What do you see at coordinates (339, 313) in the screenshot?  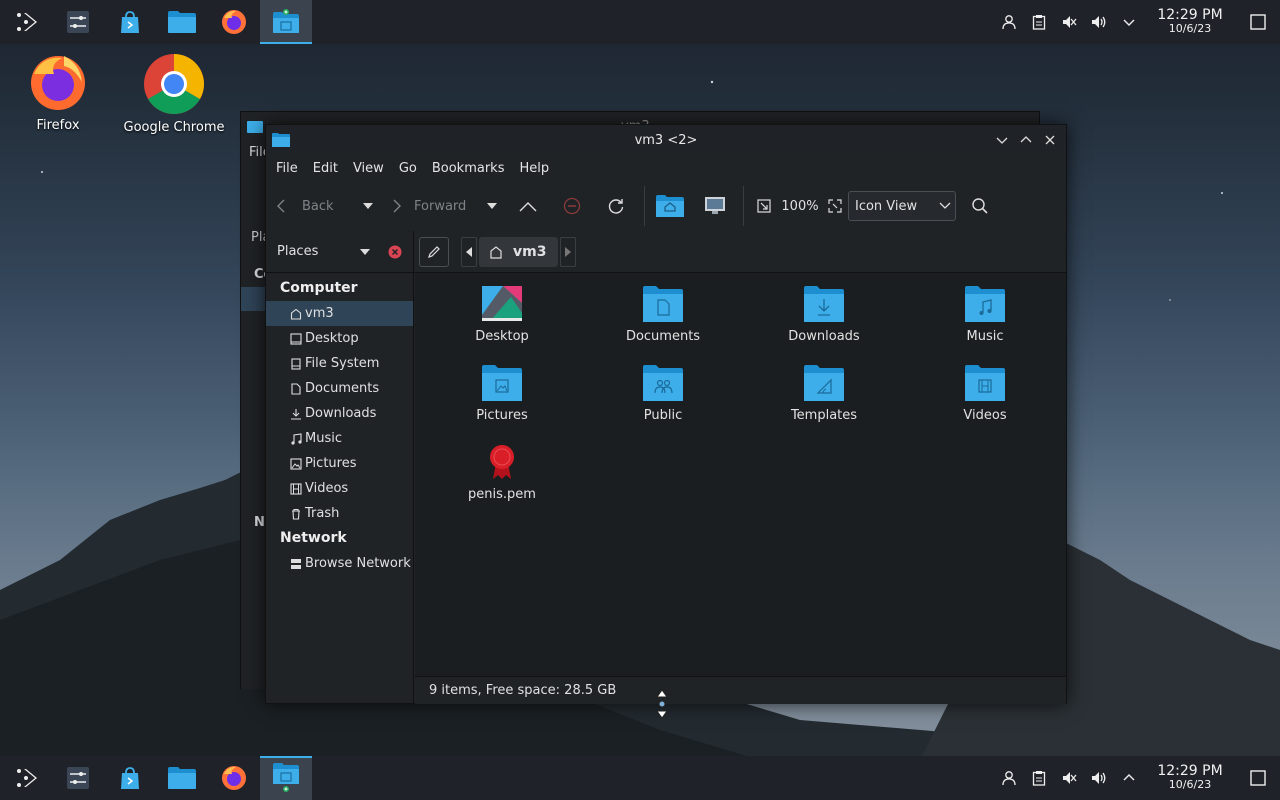 I see `sidebar-item-vm3: vm3` at bounding box center [339, 313].